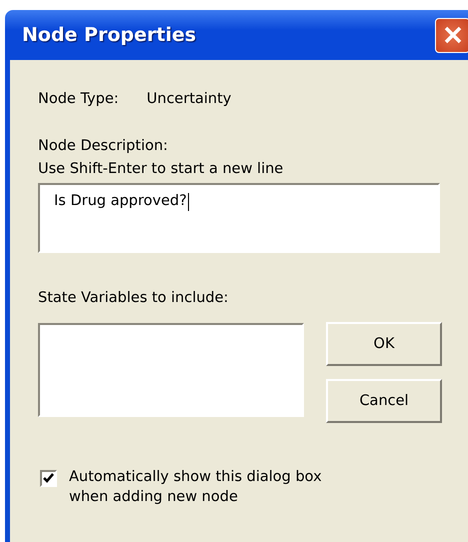 Image resolution: width=468 pixels, height=542 pixels. What do you see at coordinates (451, 35) in the screenshot?
I see `close-button` at bounding box center [451, 35].